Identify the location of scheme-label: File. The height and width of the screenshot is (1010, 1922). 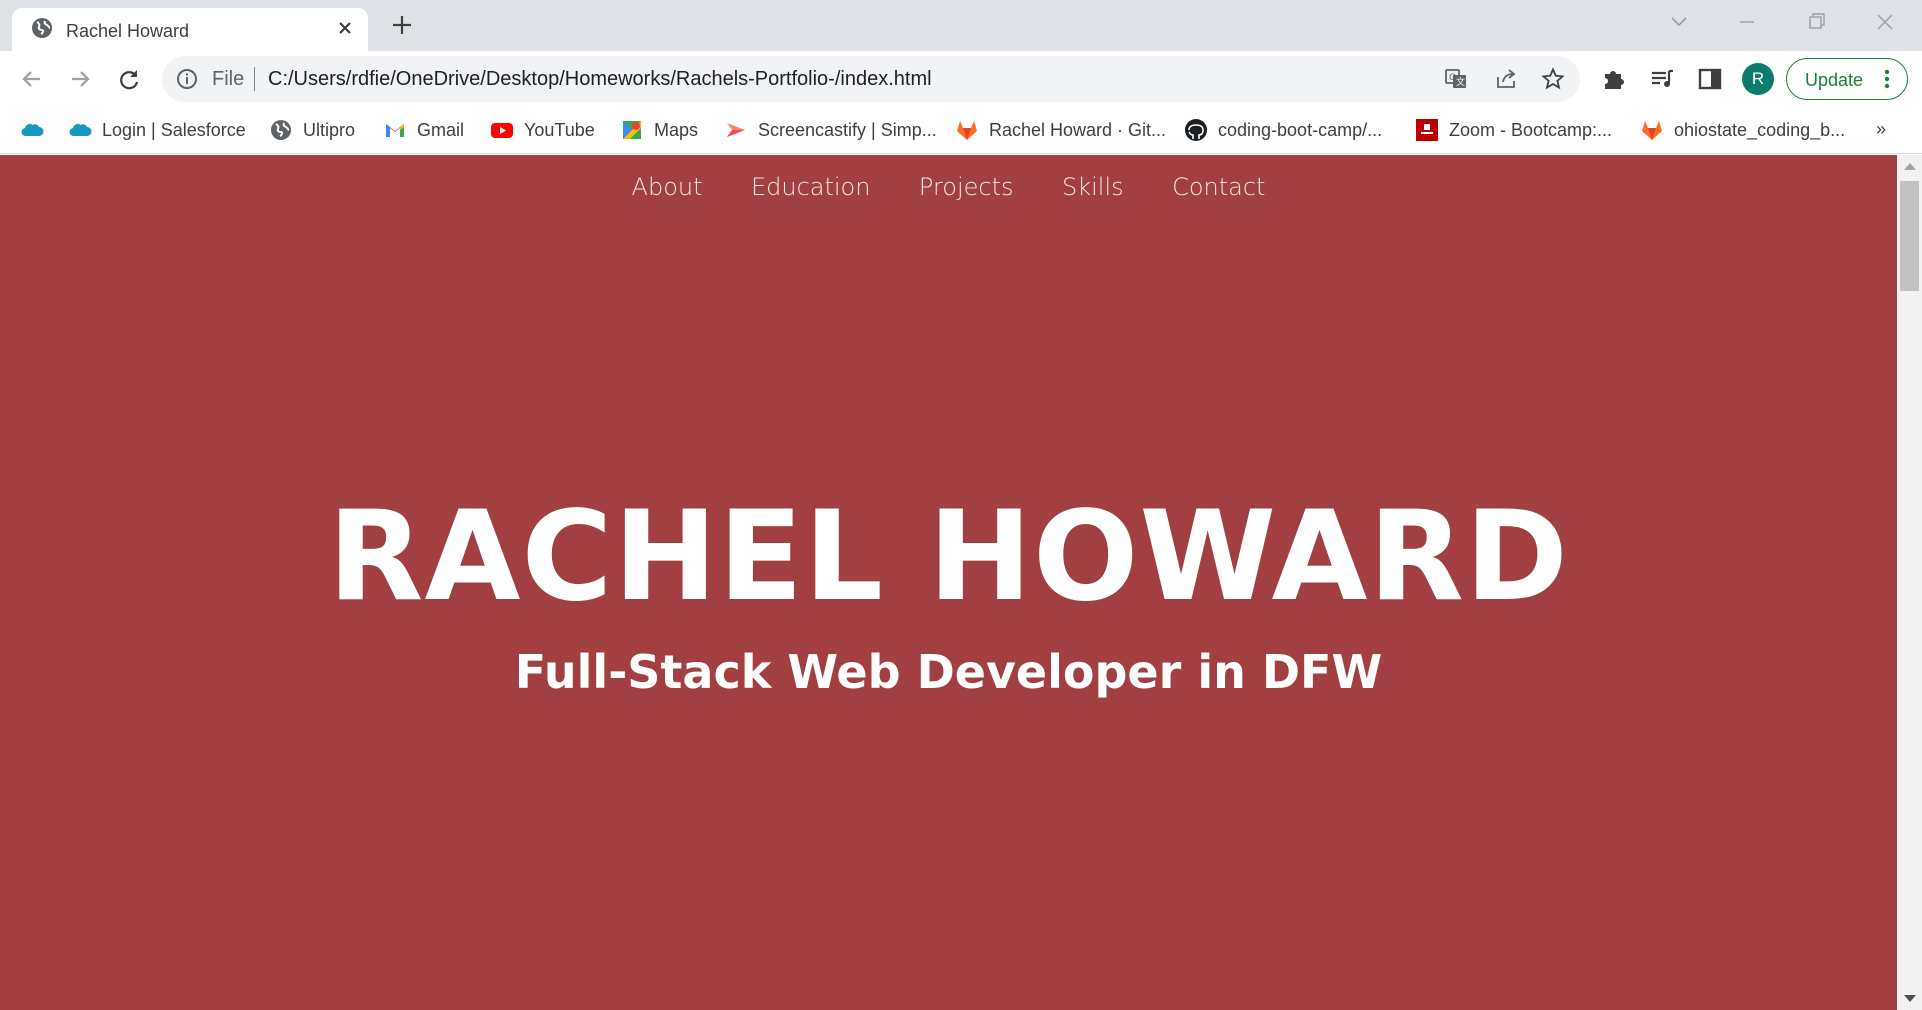
(228, 79).